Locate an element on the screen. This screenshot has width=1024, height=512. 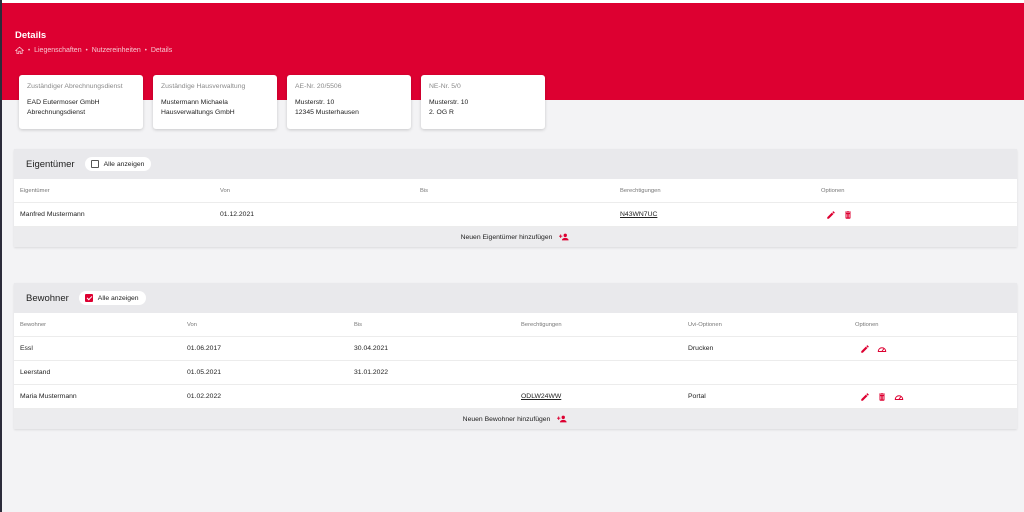
residents-header: Bewohner Alle anzeigen is located at coordinates (515, 298).